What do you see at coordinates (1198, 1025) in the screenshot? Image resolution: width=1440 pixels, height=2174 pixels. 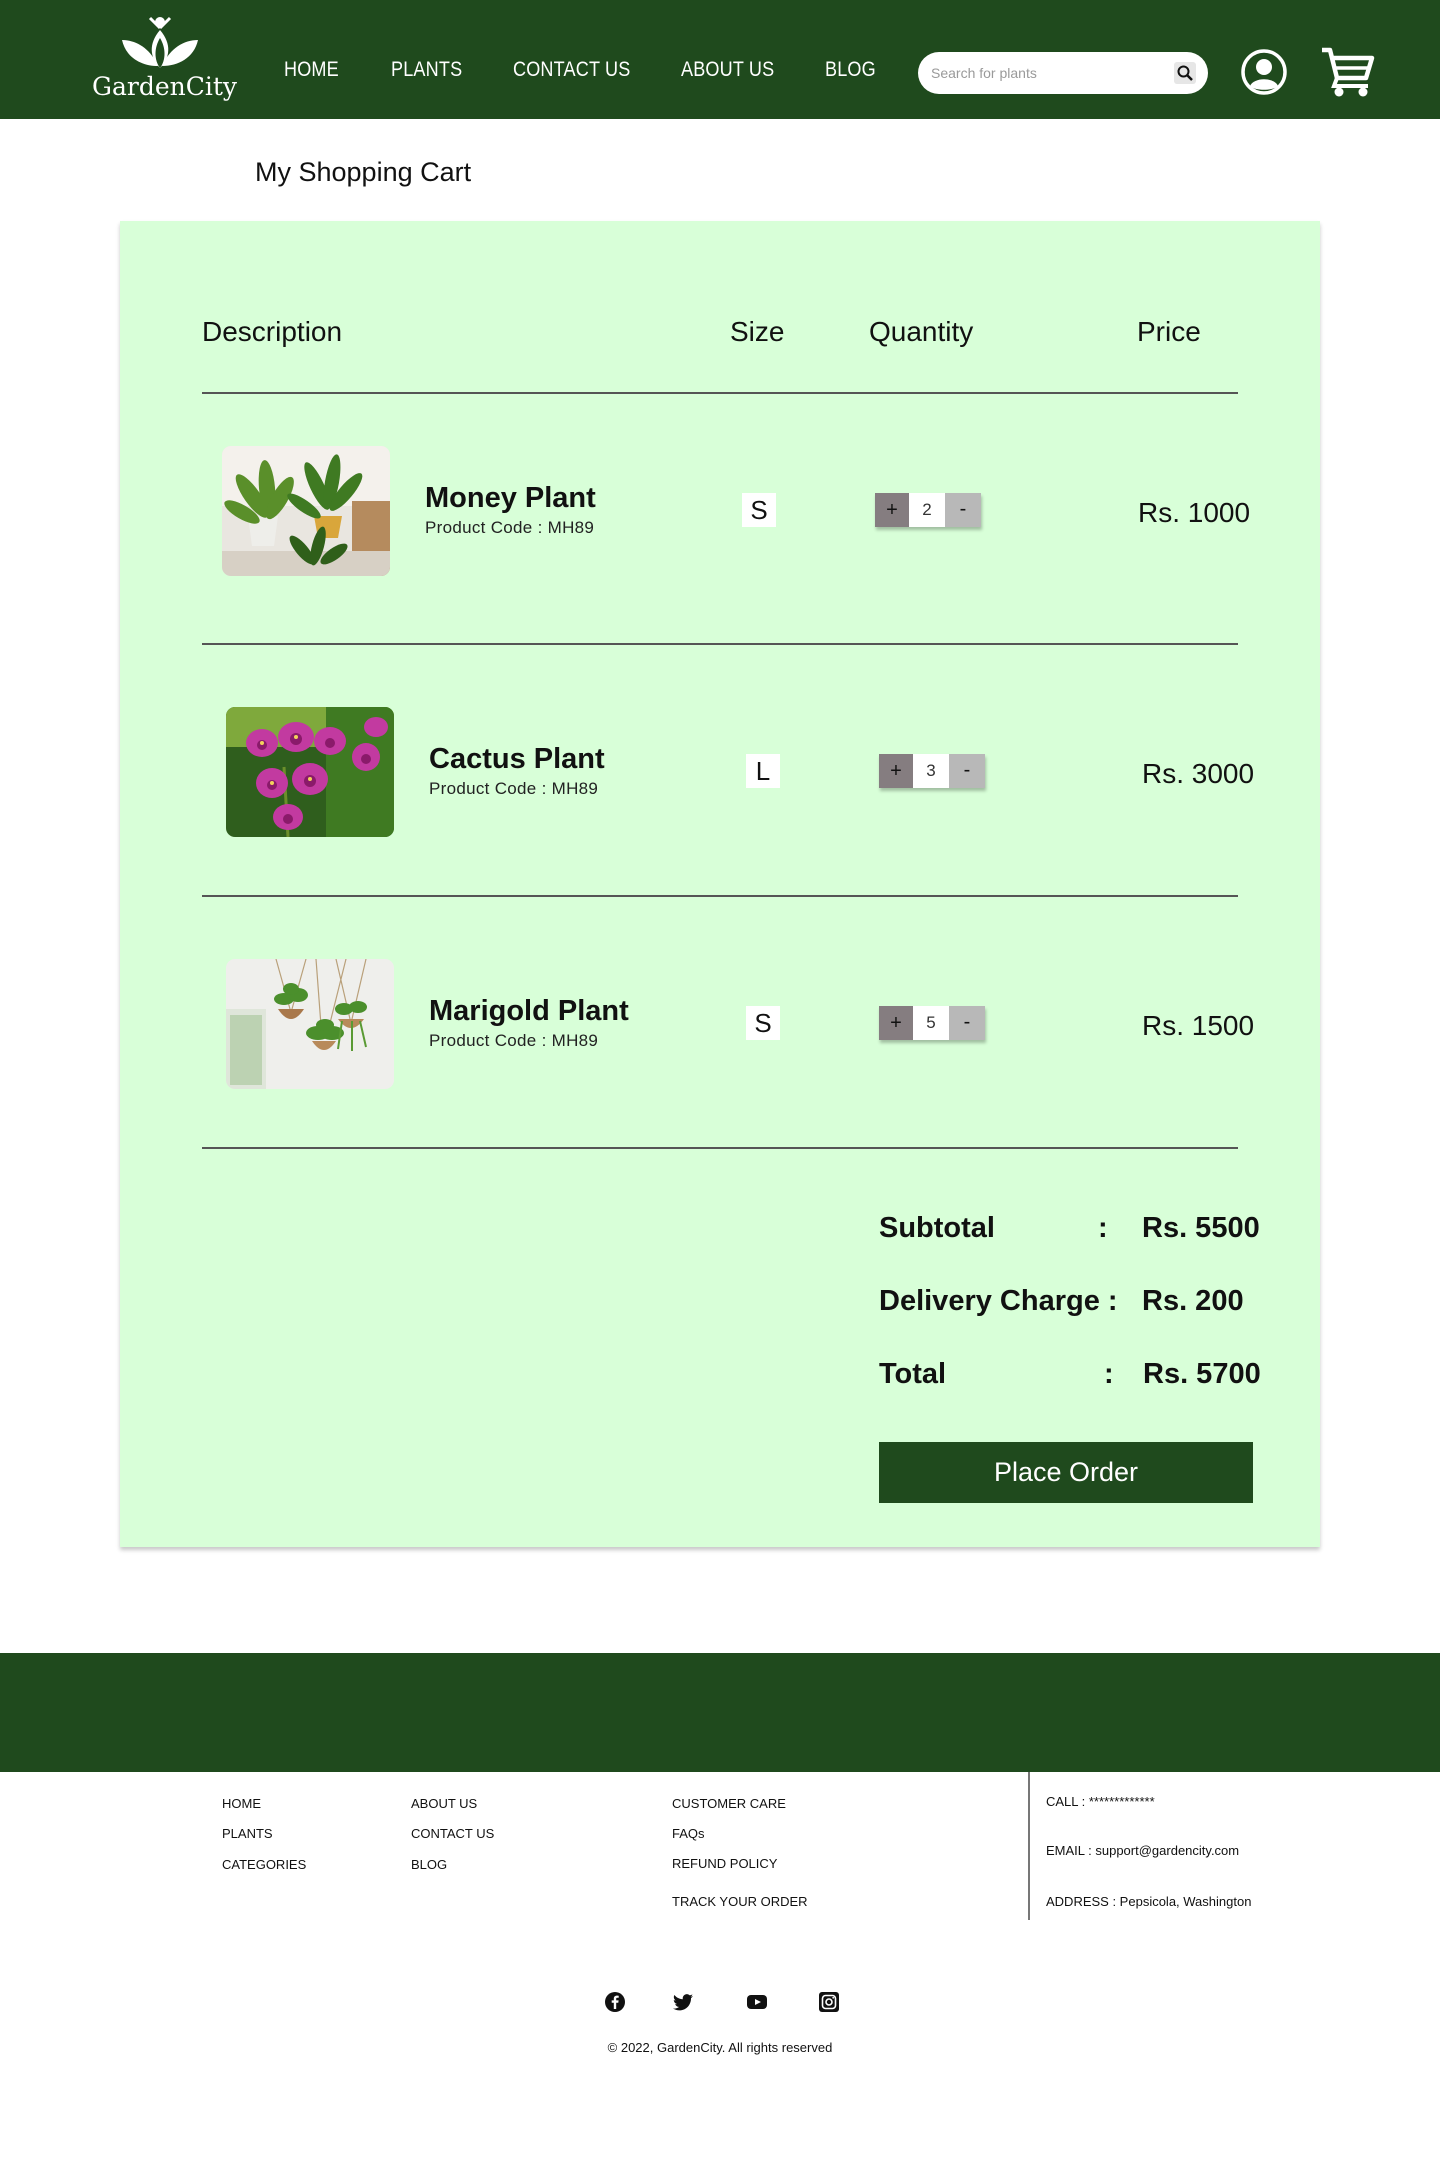 I see `item-price: Rs. 1500` at bounding box center [1198, 1025].